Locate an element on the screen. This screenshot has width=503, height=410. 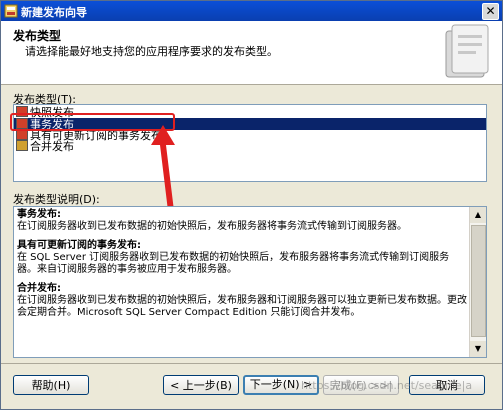
help-button: 帮助(H) is located at coordinates (51, 385).